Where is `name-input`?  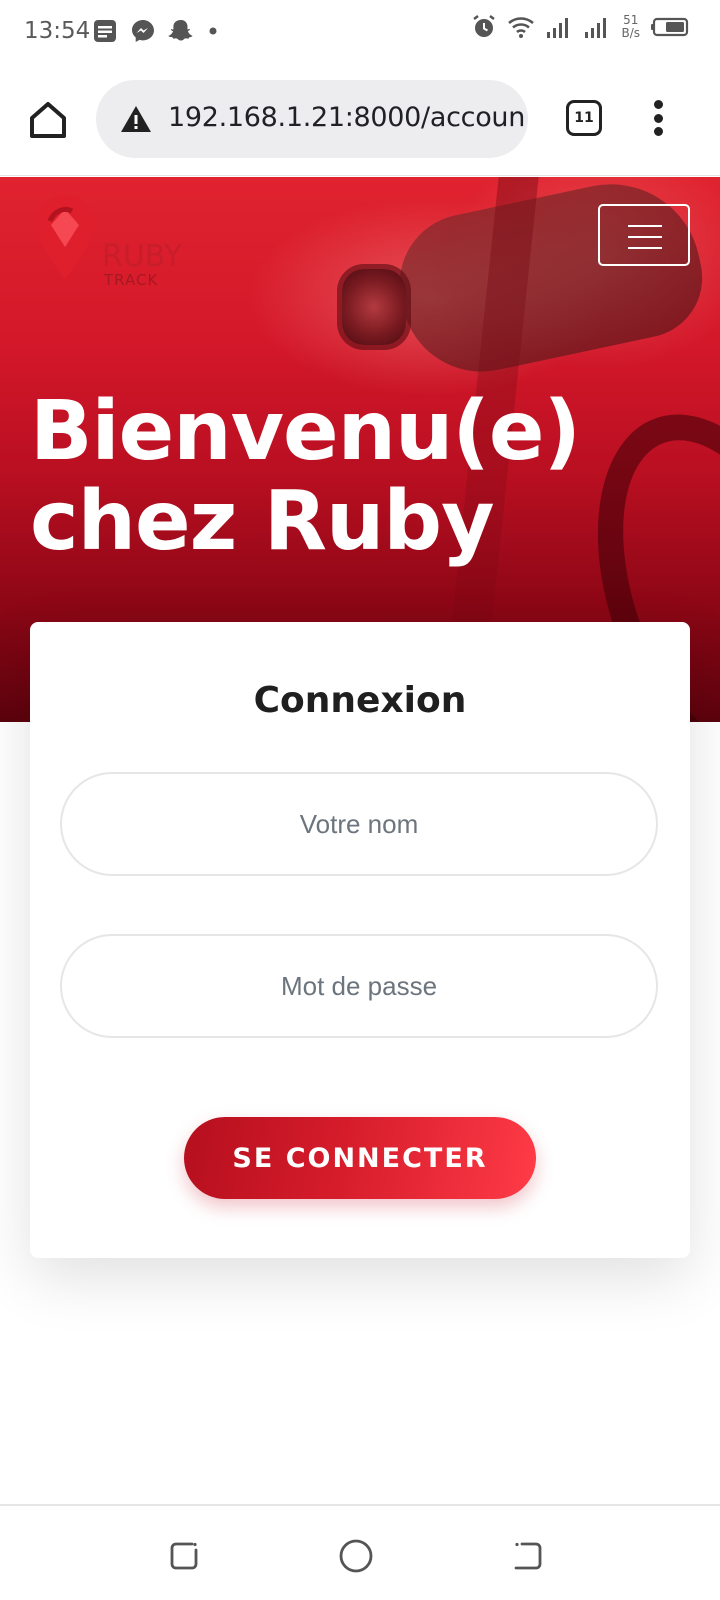 name-input is located at coordinates (359, 824).